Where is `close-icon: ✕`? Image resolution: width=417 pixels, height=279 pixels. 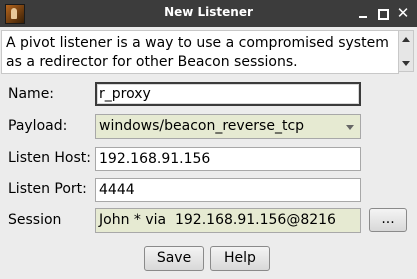
close-icon: ✕ is located at coordinates (403, 13).